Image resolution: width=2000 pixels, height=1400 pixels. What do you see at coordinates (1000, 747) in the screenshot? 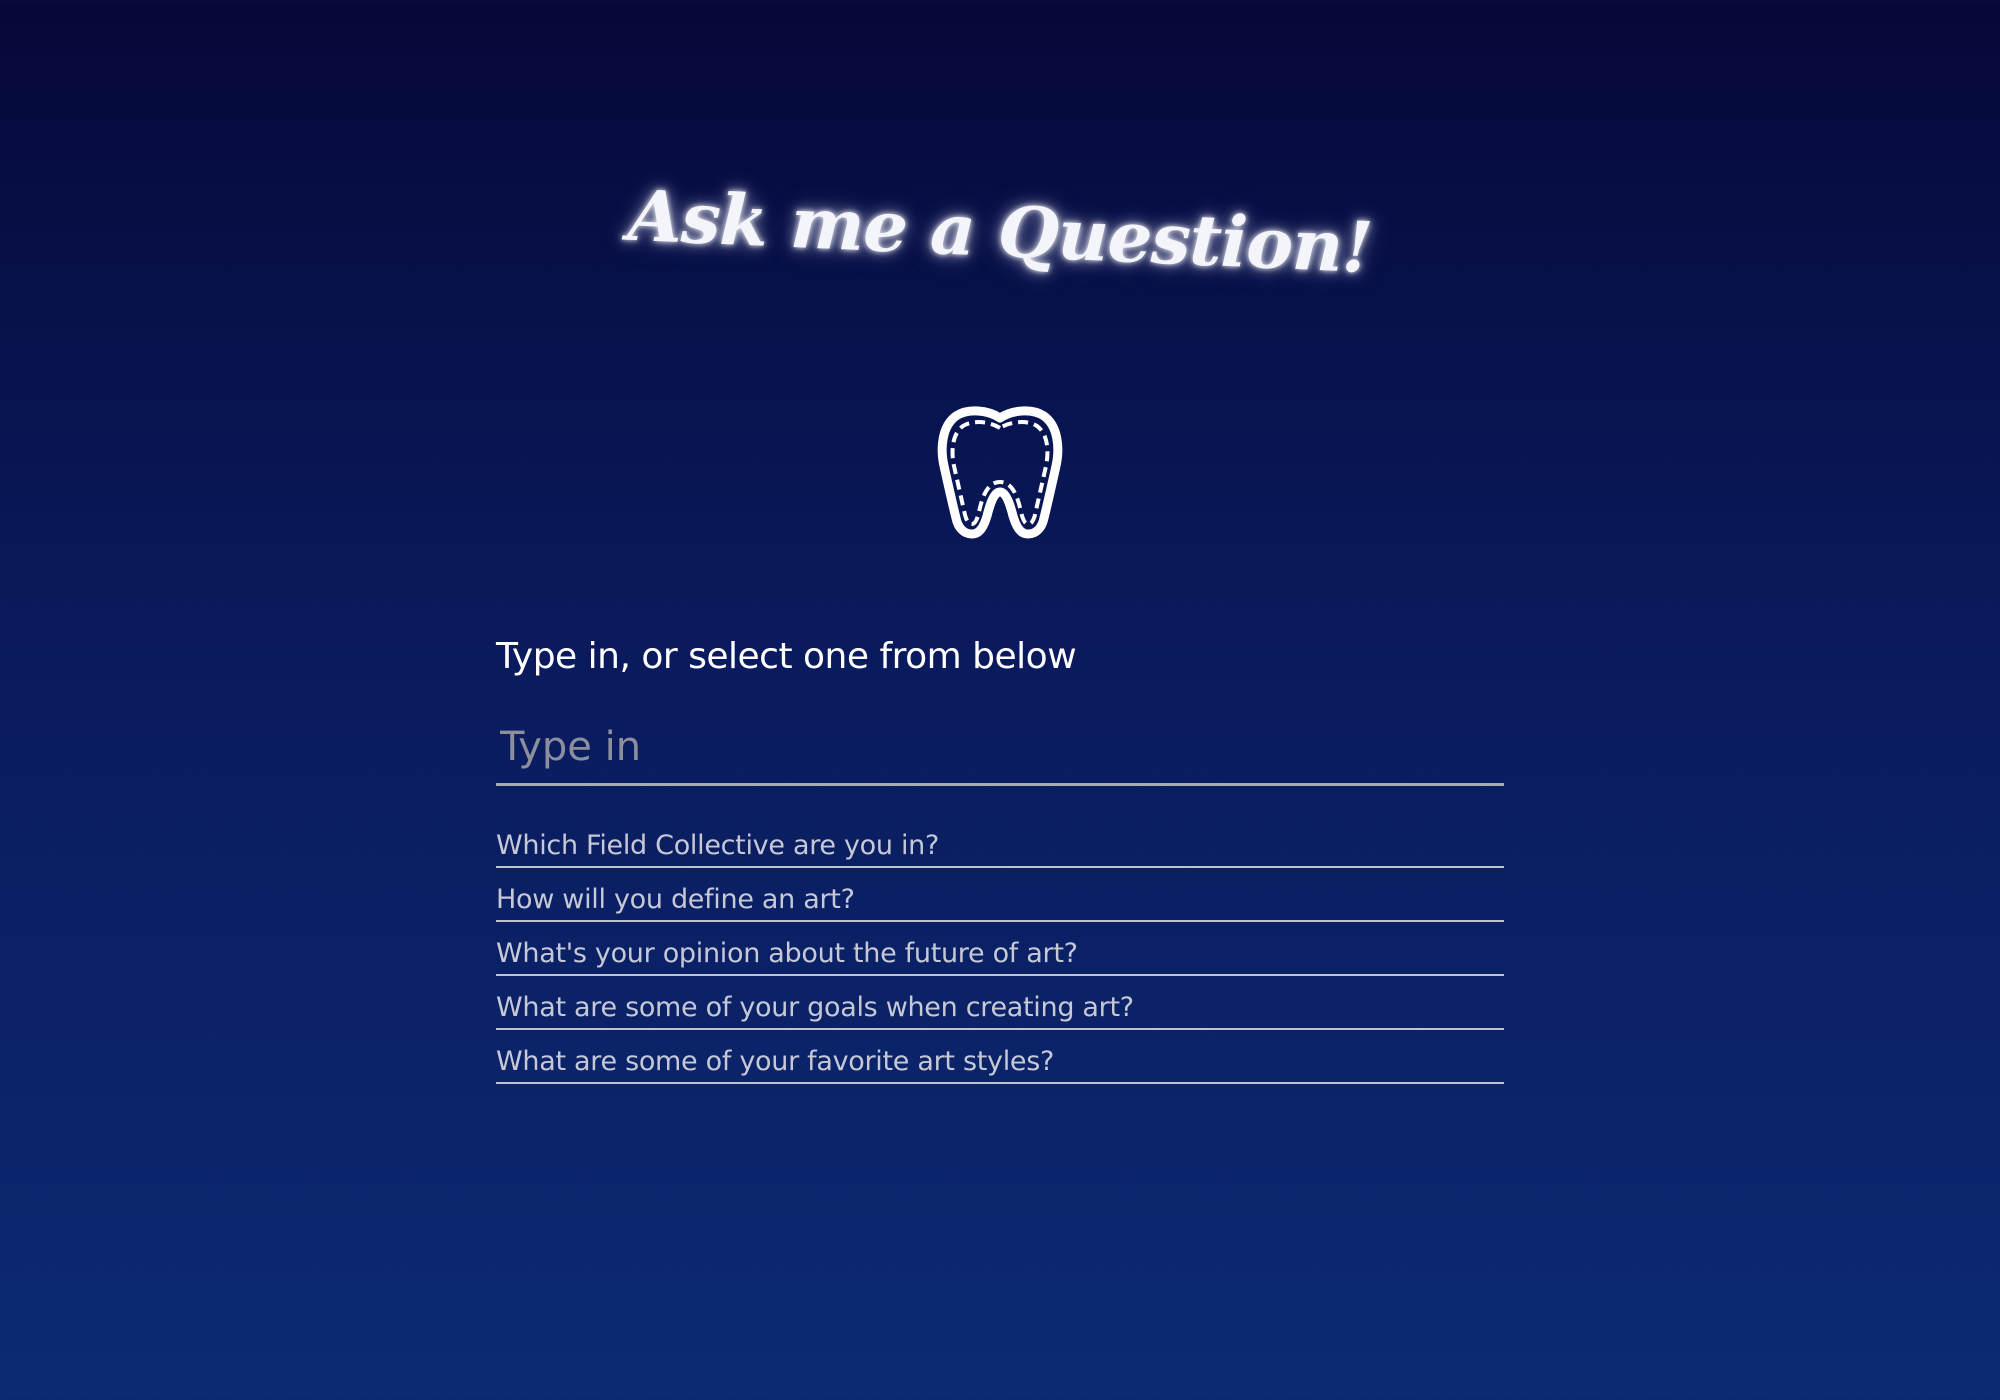
I see `question-input` at bounding box center [1000, 747].